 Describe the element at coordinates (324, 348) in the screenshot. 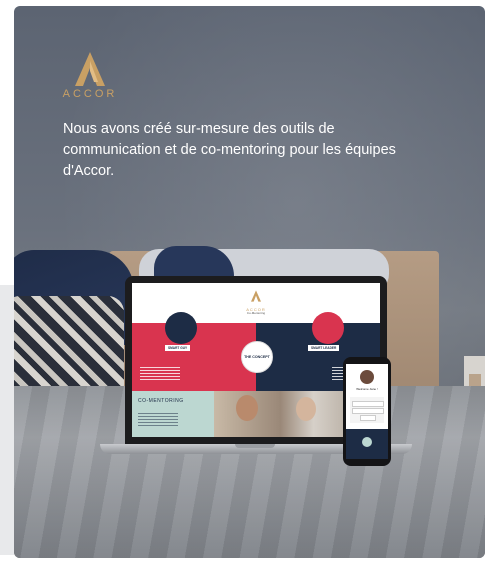

I see `smart-leader-tag: SMART LEADER` at that location.